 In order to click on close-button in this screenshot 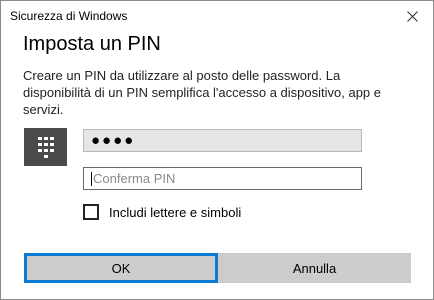, I will do `click(412, 16)`.